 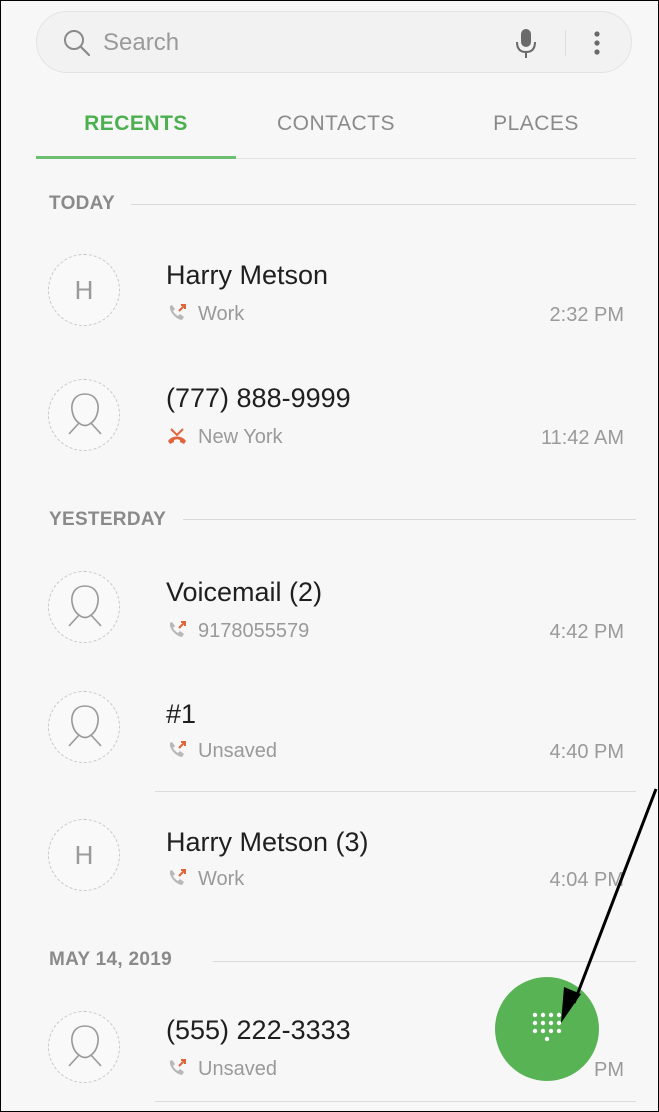 I want to click on more-vert-icon, so click(x=597, y=43).